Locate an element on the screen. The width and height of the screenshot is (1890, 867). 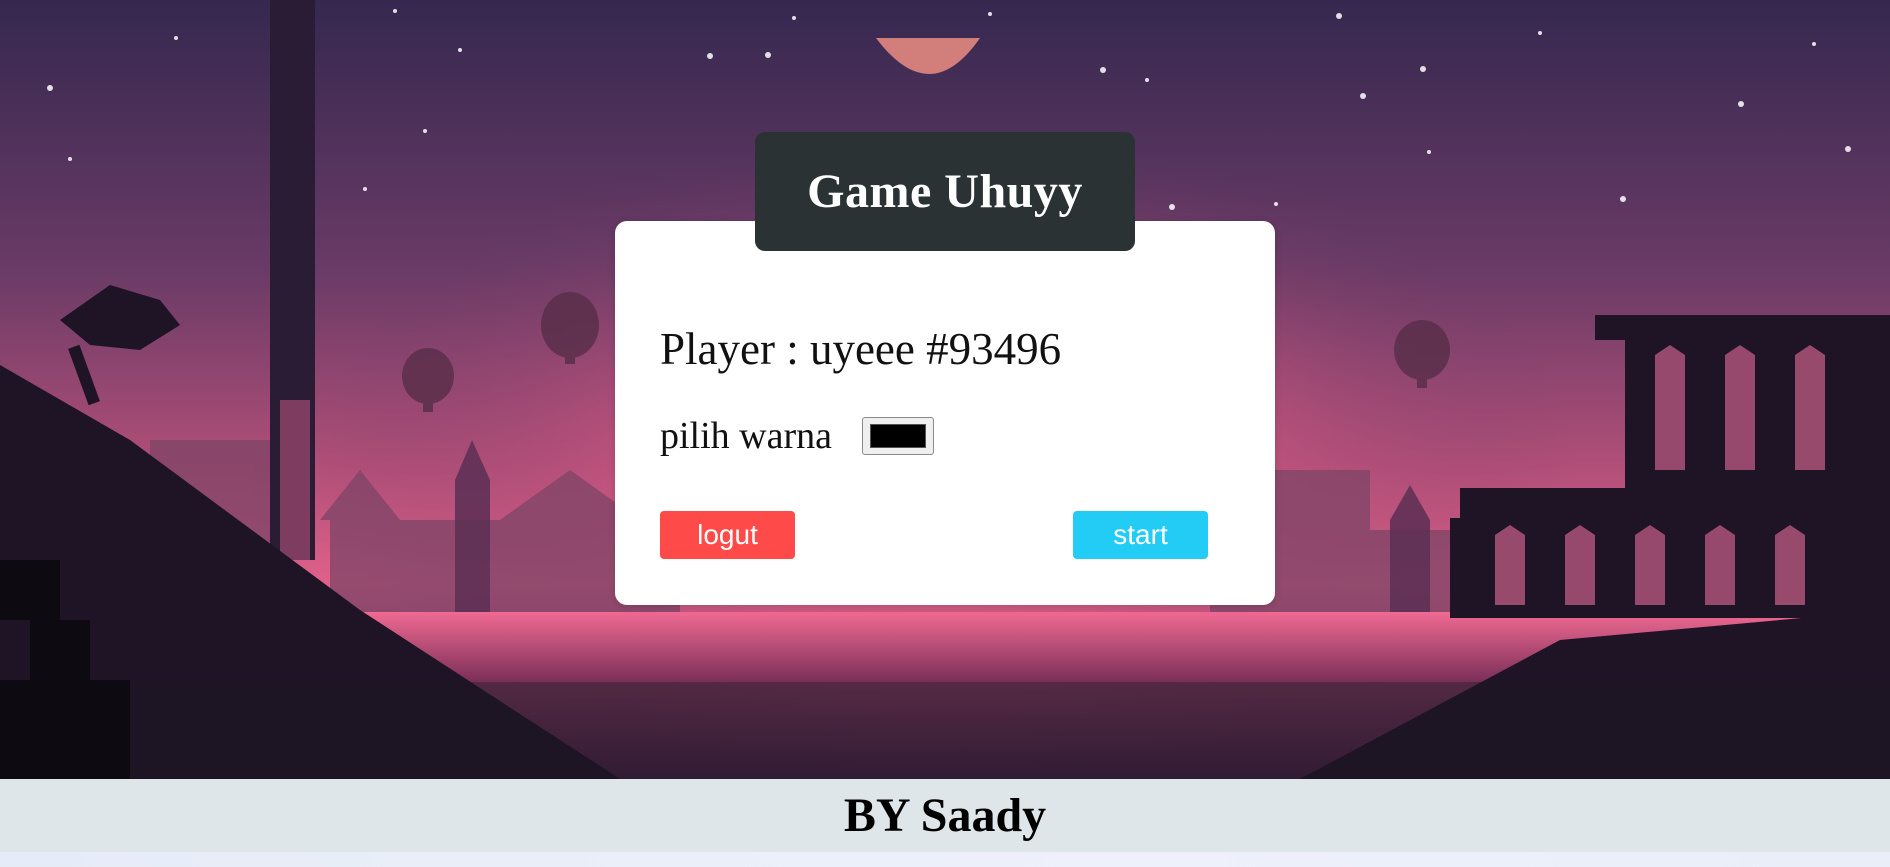
color-swatch-value is located at coordinates (898, 436).